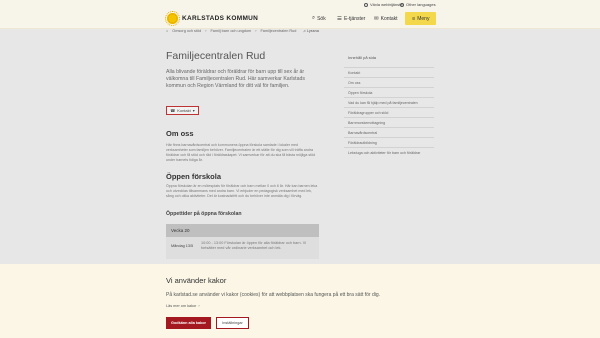 The width and height of the screenshot is (600, 338). What do you see at coordinates (193, 110) in the screenshot?
I see `chevron-down-icon: ▾` at bounding box center [193, 110].